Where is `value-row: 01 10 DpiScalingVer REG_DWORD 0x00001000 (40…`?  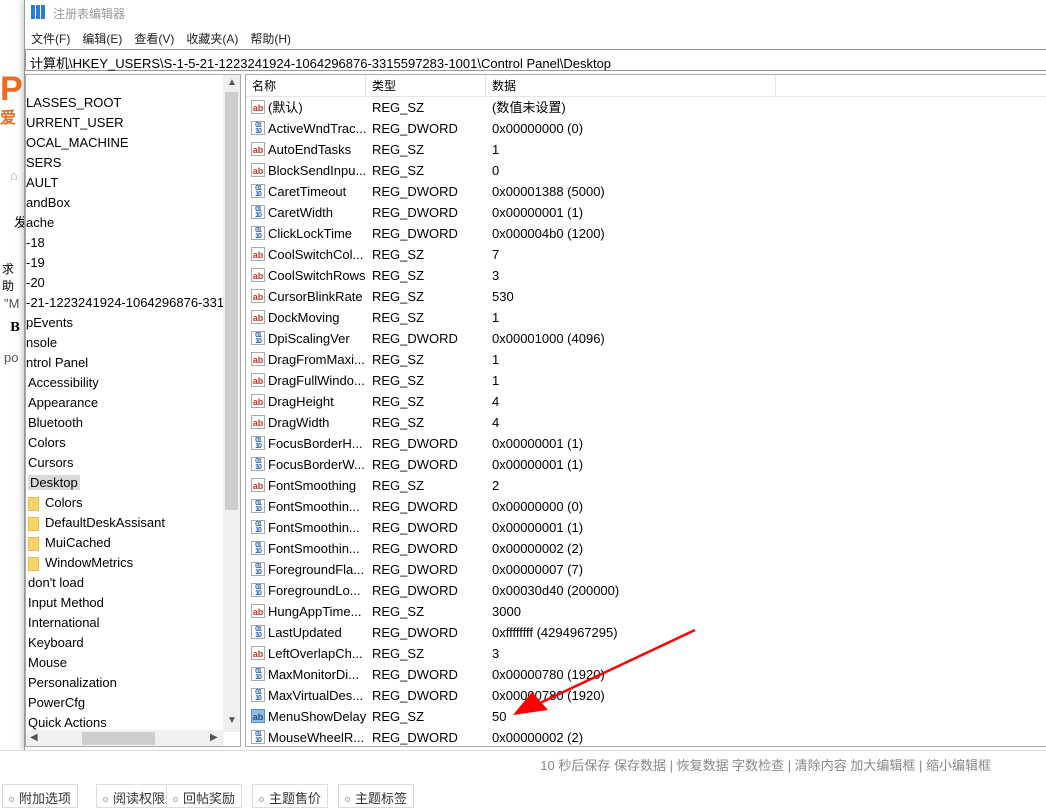
value-row: 01 10 DpiScalingVer REG_DWORD 0x00001000 (40… is located at coordinates (646, 338).